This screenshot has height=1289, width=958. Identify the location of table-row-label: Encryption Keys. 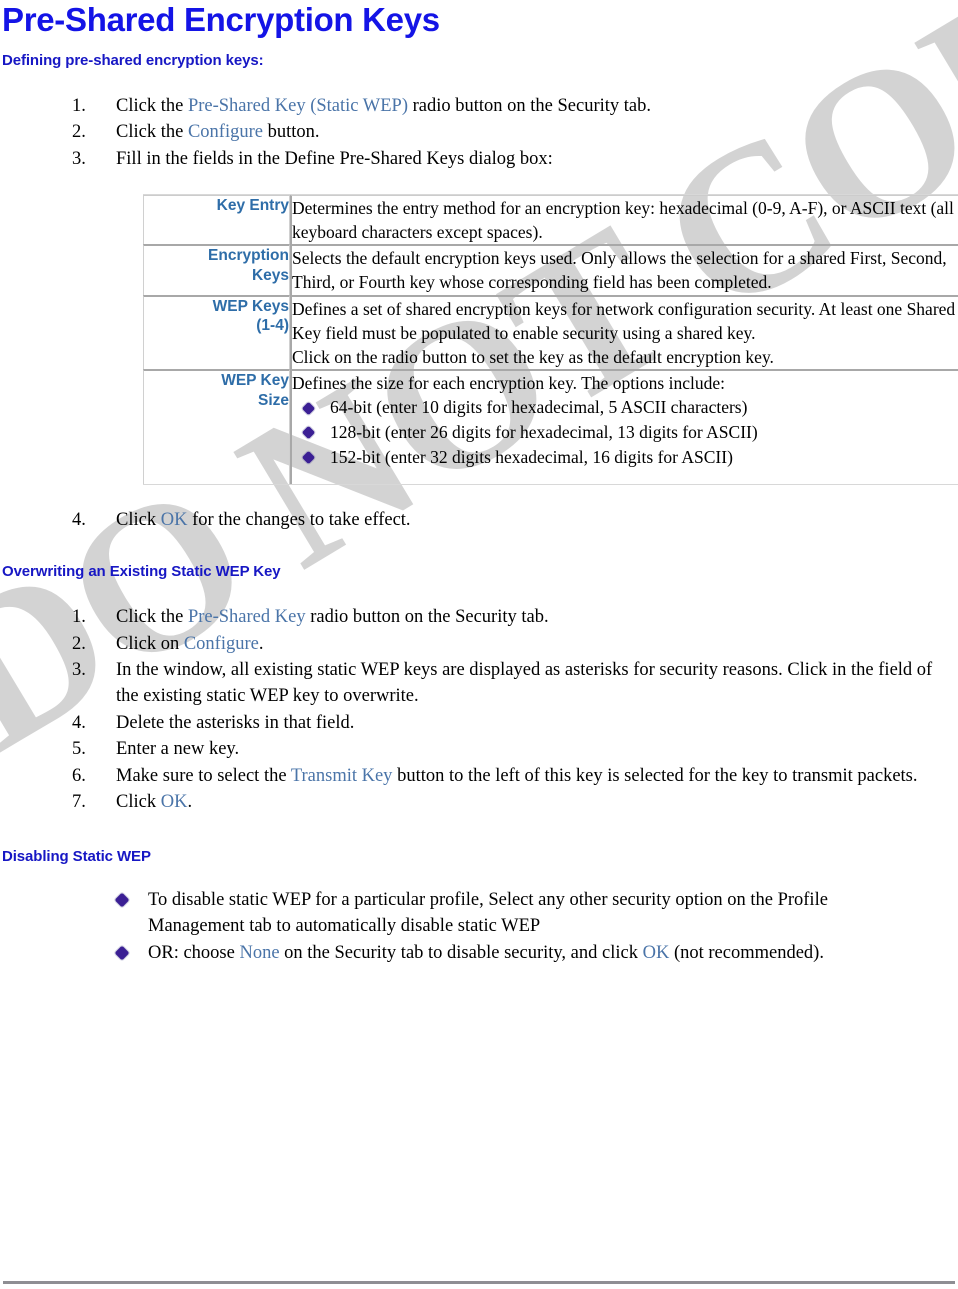
(216, 269).